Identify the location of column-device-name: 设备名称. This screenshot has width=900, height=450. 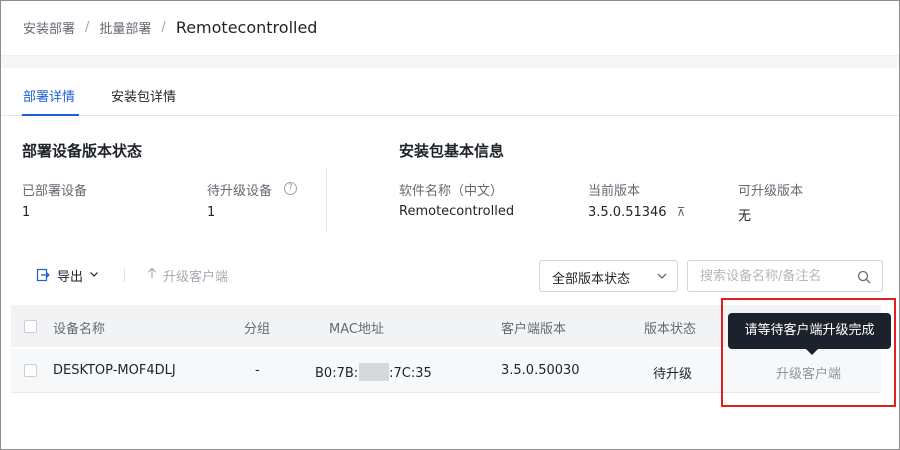
(79, 329).